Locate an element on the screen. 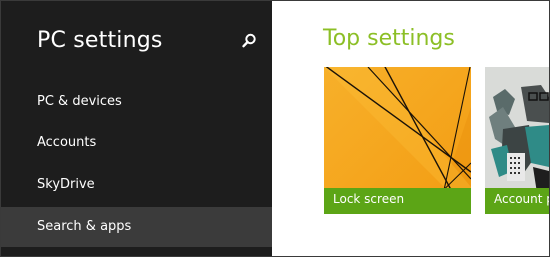 The width and height of the screenshot is (550, 257). section-title: Top settings is located at coordinates (389, 38).